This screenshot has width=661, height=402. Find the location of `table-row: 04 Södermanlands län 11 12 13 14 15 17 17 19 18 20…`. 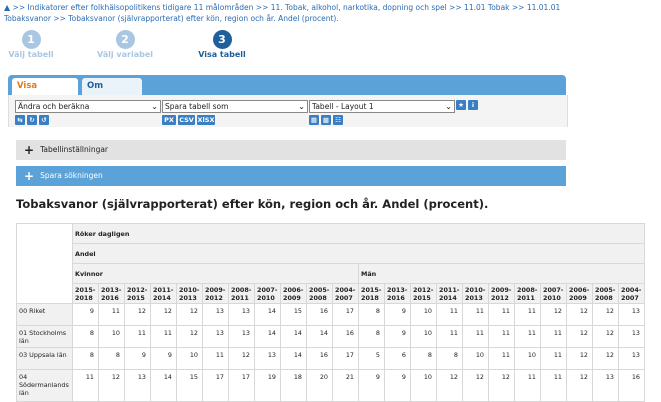

table-row: 04 Södermanlands län 11 12 13 14 15 17 17 19 18 20… is located at coordinates (330, 385).